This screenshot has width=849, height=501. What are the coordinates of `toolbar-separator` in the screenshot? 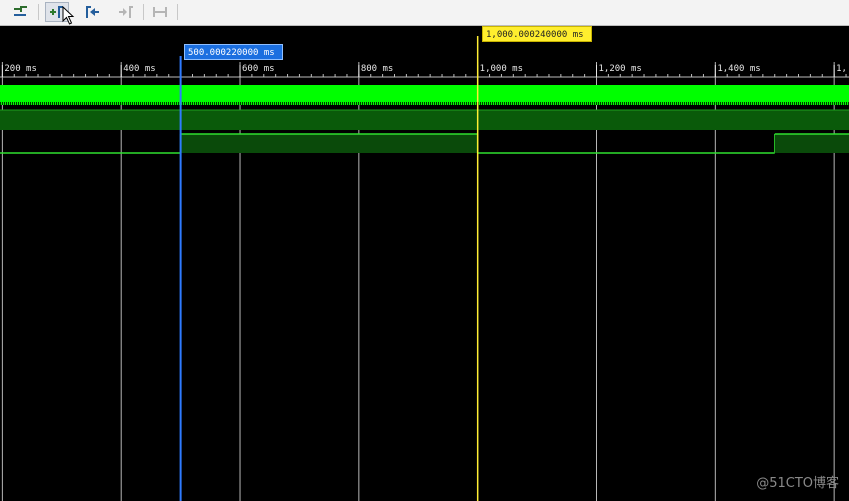 It's located at (177, 12).